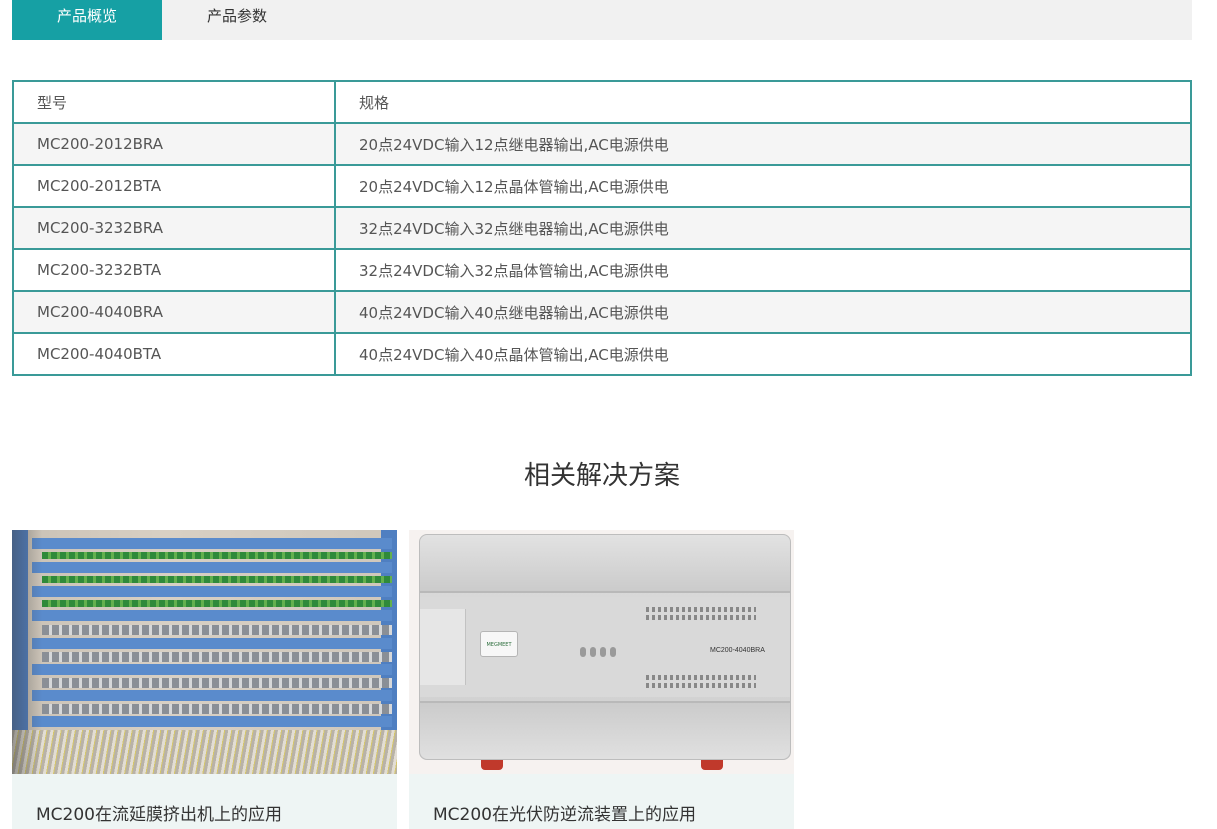 The height and width of the screenshot is (829, 1217). I want to click on cell-model: MC200-4040BTA, so click(174, 354).